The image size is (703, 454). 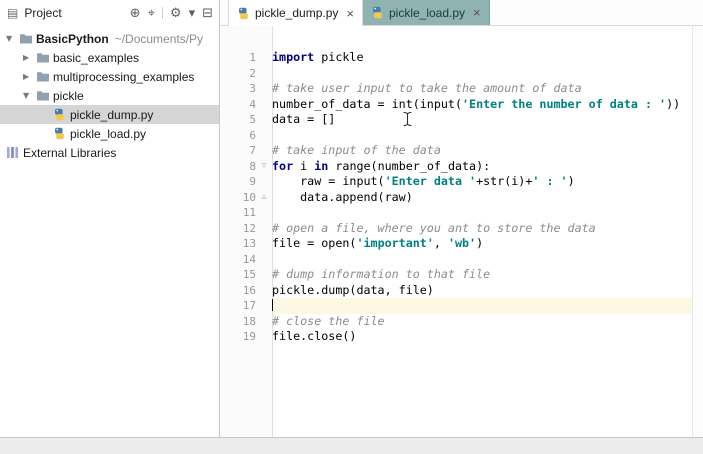 I want to click on project-tool-window-icon: ▤, so click(x=12, y=13).